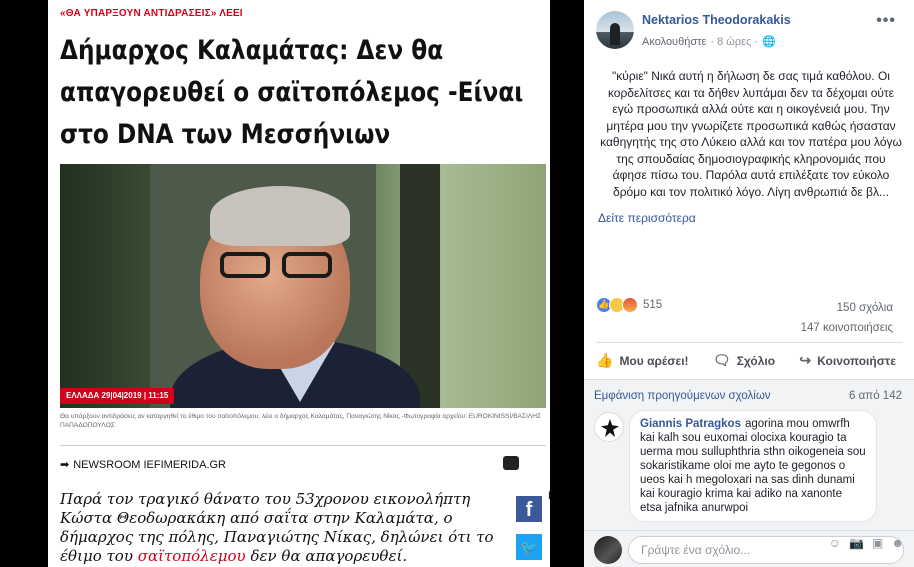 The width and height of the screenshot is (914, 567). Describe the element at coordinates (847, 308) in the screenshot. I see `comments-count-link: 150 σχόλια` at that location.